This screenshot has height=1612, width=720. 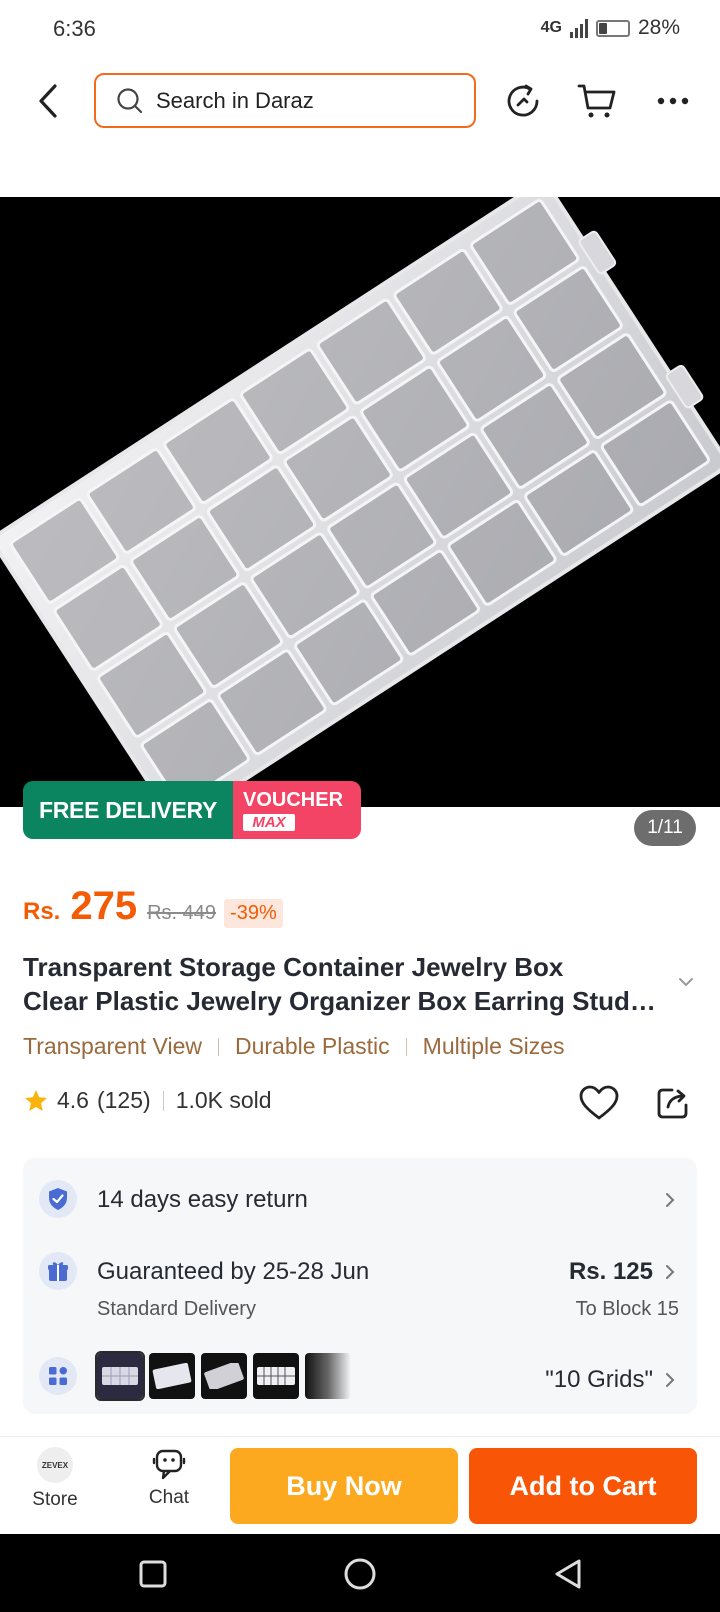 I want to click on system-nav-bar, so click(x=360, y=1573).